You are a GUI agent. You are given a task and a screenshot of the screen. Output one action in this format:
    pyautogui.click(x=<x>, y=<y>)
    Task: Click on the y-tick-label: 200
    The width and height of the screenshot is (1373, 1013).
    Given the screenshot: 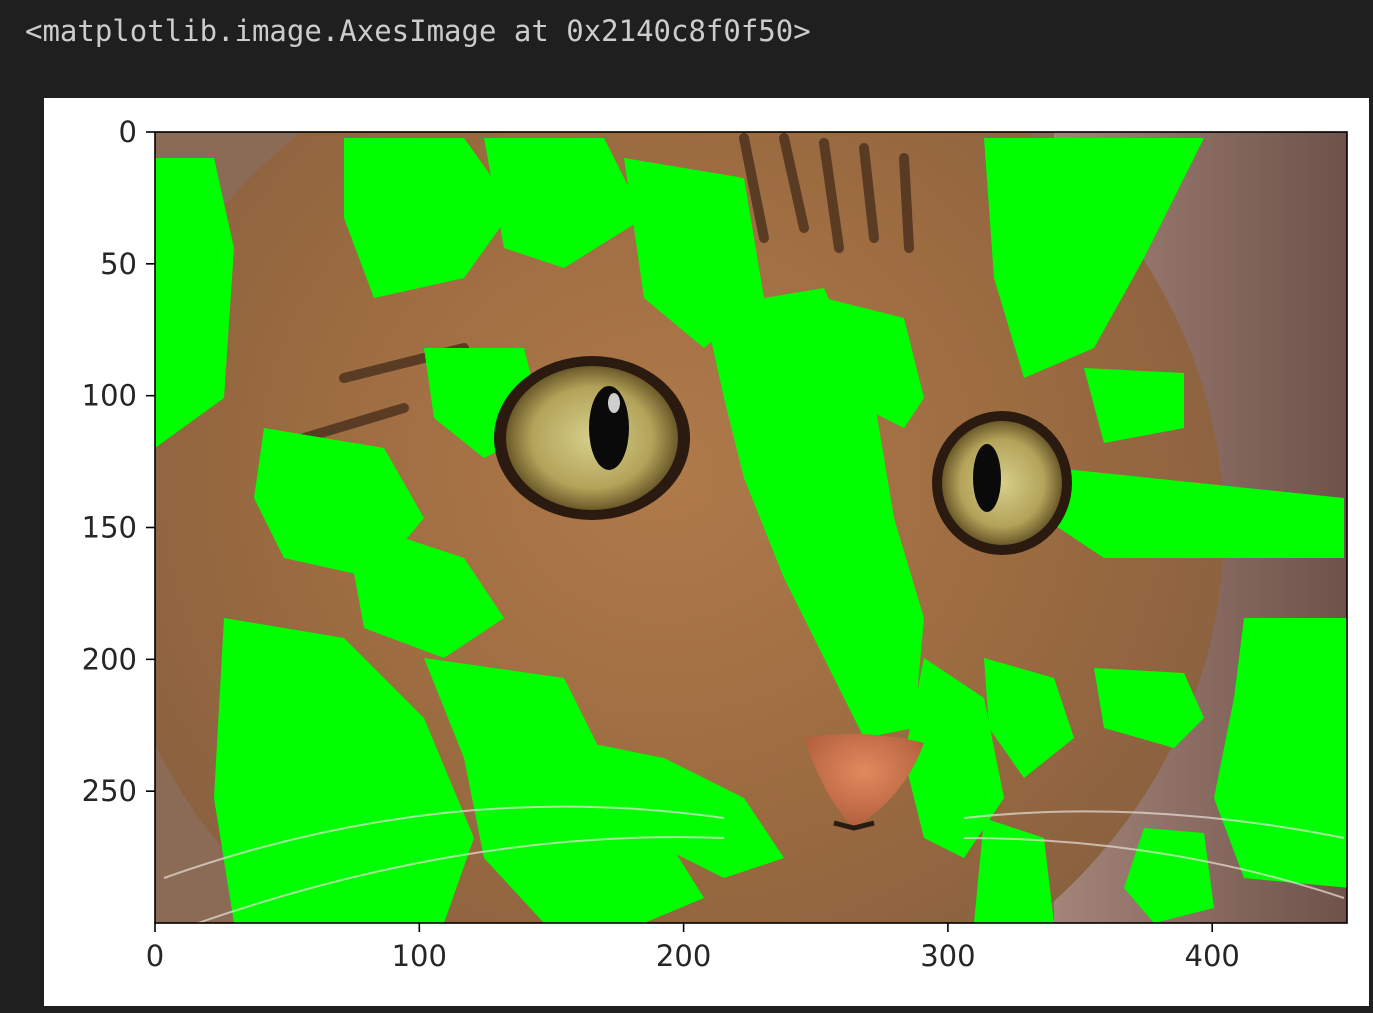 What is the action you would take?
    pyautogui.click(x=109, y=659)
    